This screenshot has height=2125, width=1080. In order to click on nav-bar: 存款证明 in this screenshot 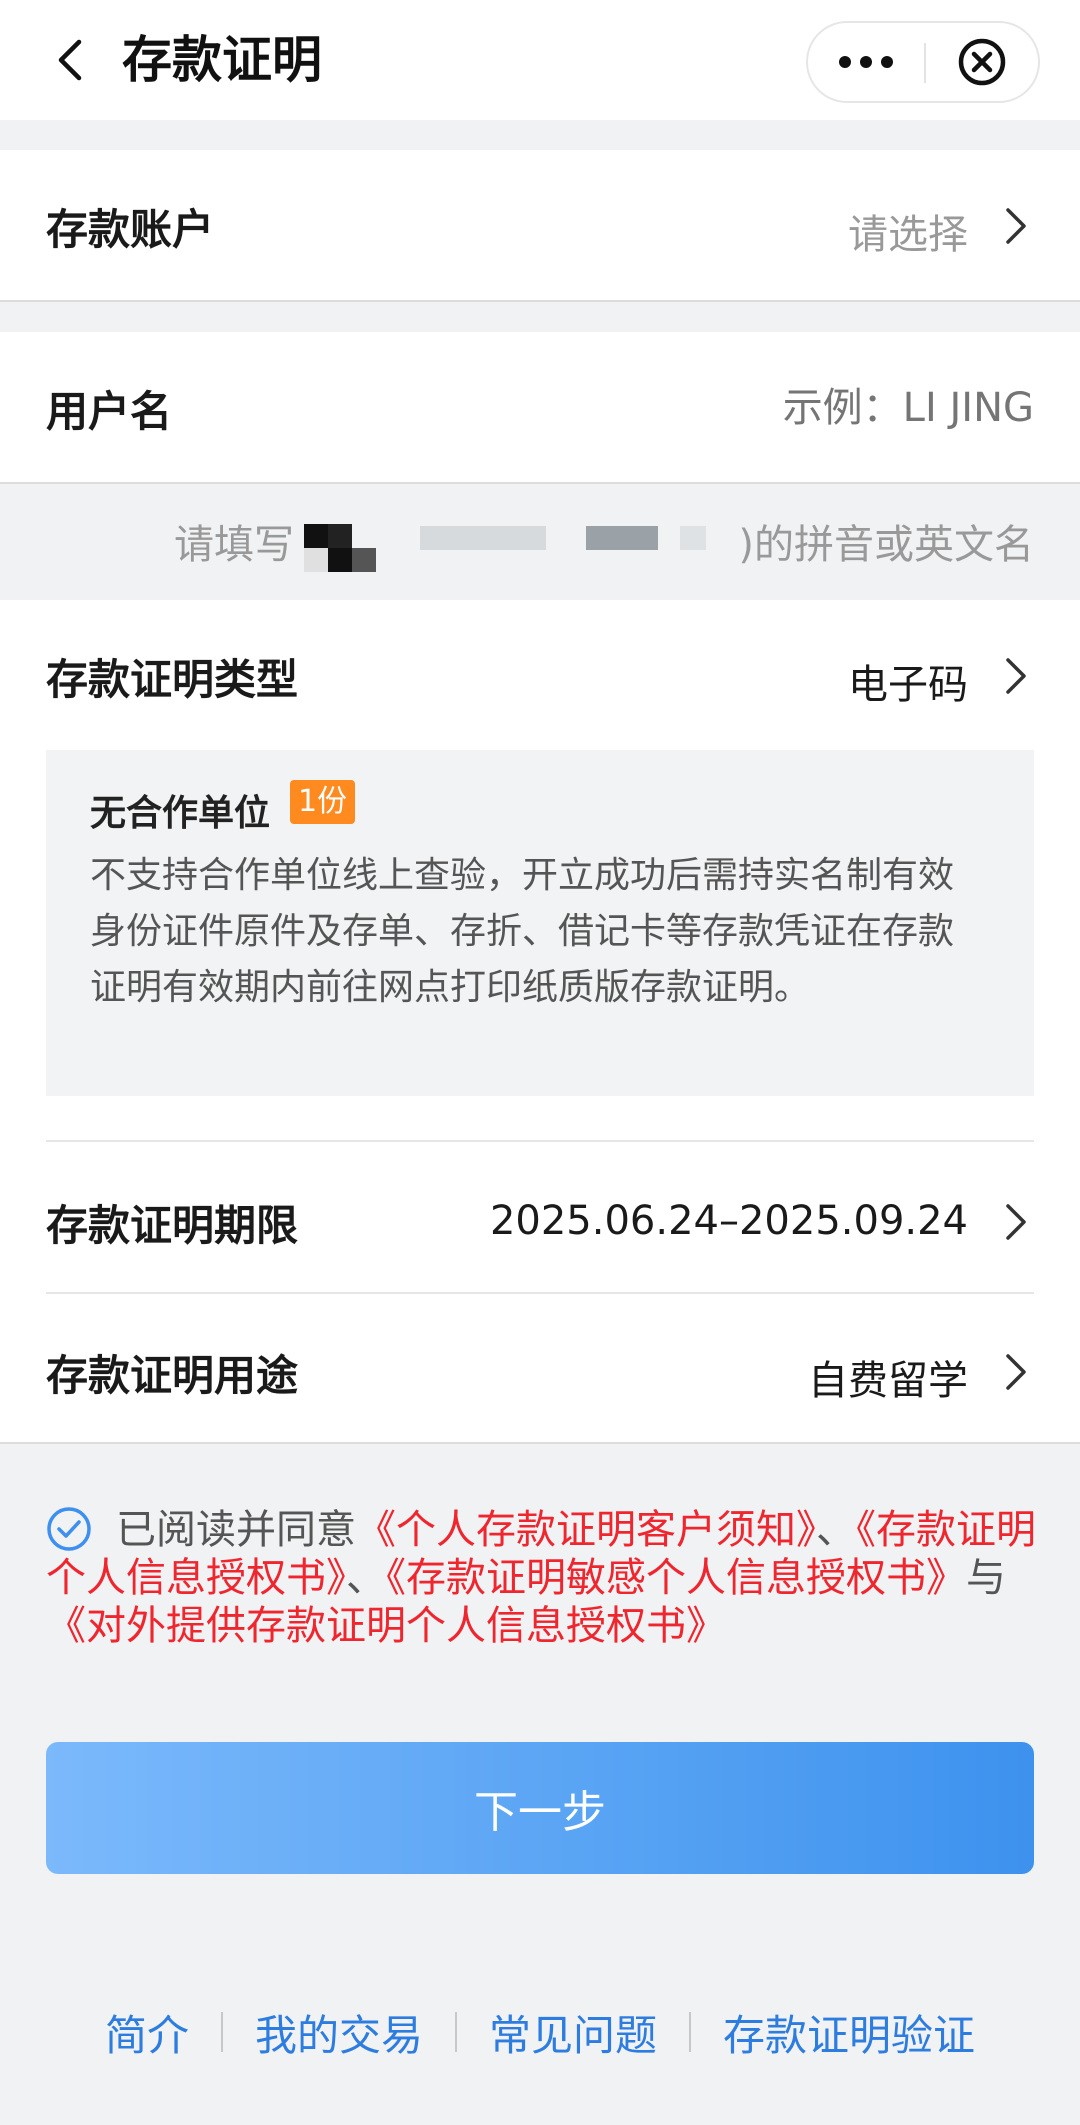, I will do `click(540, 60)`.